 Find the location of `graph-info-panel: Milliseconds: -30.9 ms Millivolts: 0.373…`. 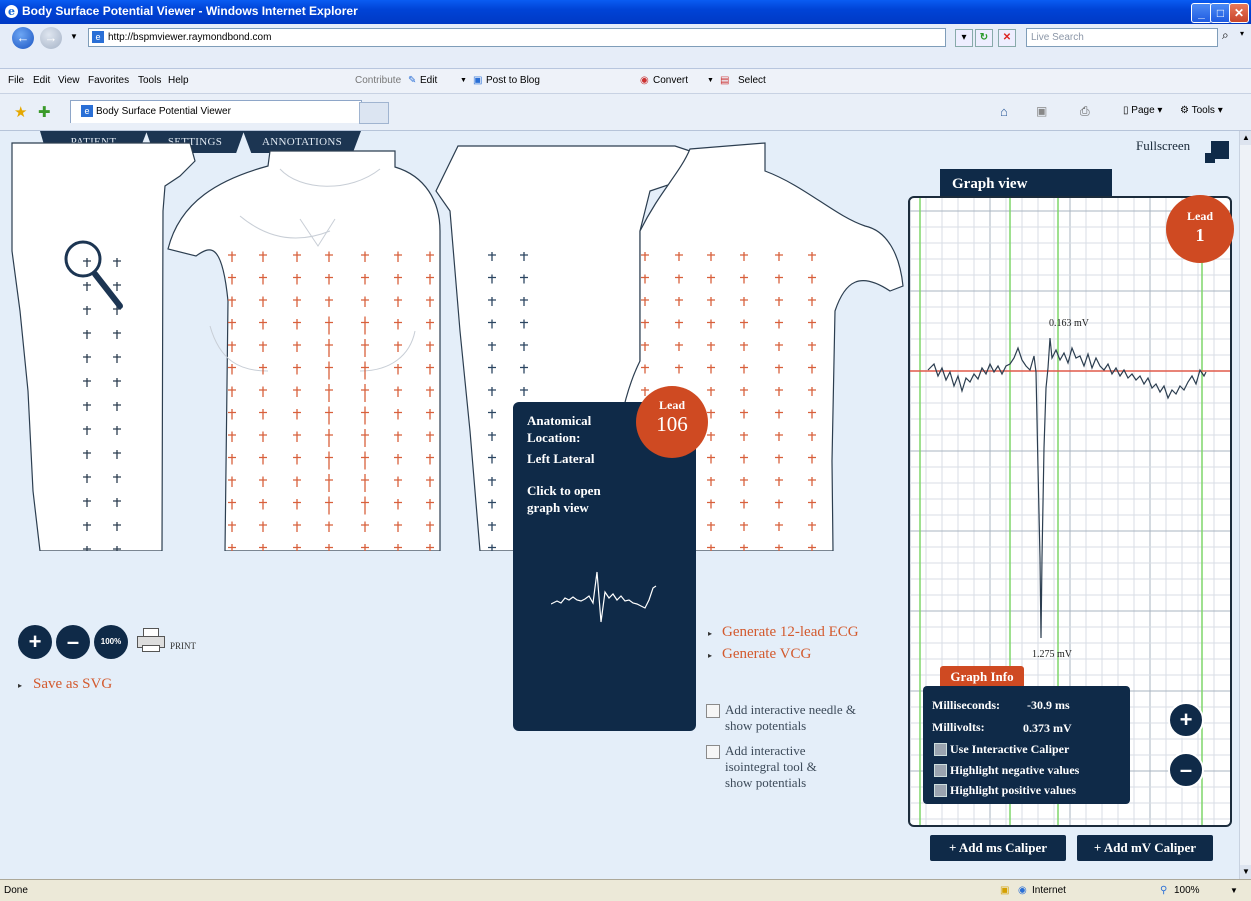

graph-info-panel: Milliseconds: -30.9 ms Millivolts: 0.373… is located at coordinates (1026, 745).